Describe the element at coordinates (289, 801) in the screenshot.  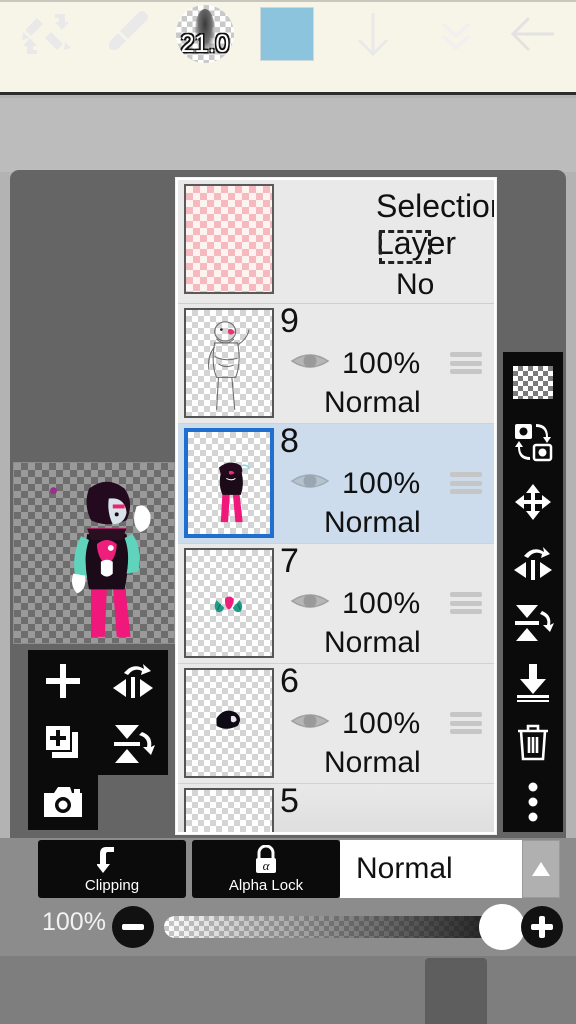
I see `layer-number: 5` at that location.